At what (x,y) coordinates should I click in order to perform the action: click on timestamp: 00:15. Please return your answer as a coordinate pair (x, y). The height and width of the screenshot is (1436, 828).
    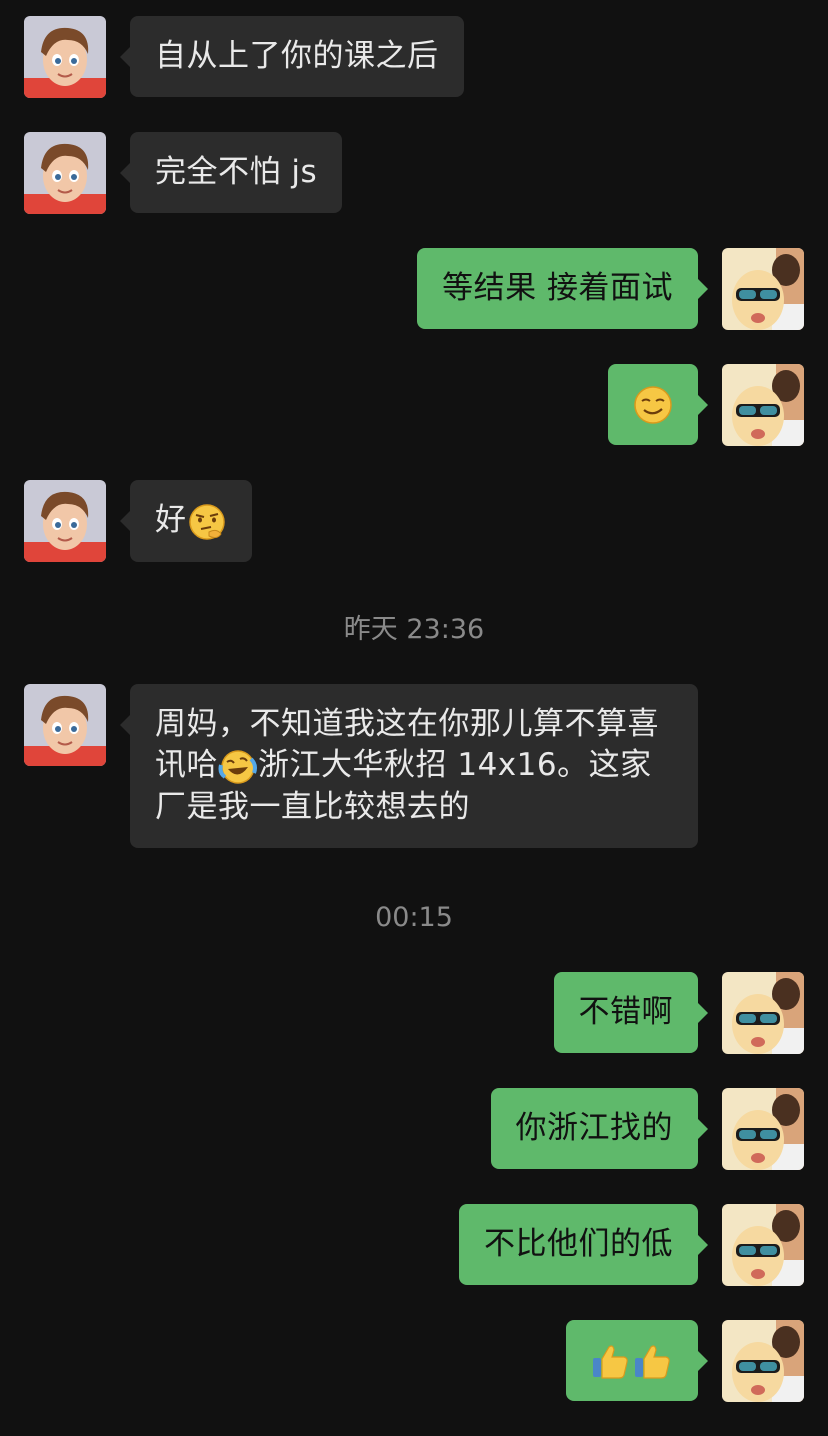
    Looking at the image, I should click on (414, 917).